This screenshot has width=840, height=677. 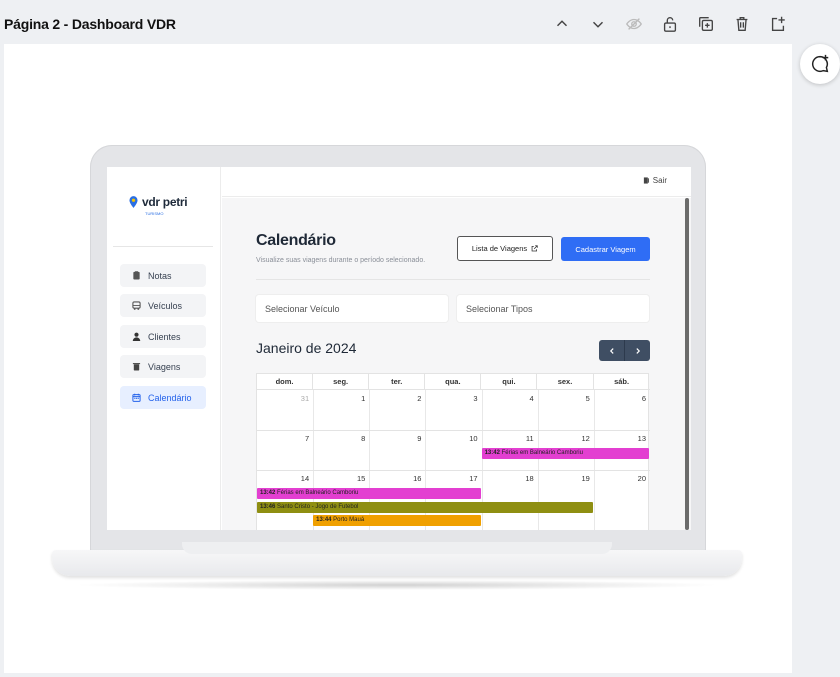 I want to click on sidebar-item-viagens: Viagens, so click(x=163, y=366).